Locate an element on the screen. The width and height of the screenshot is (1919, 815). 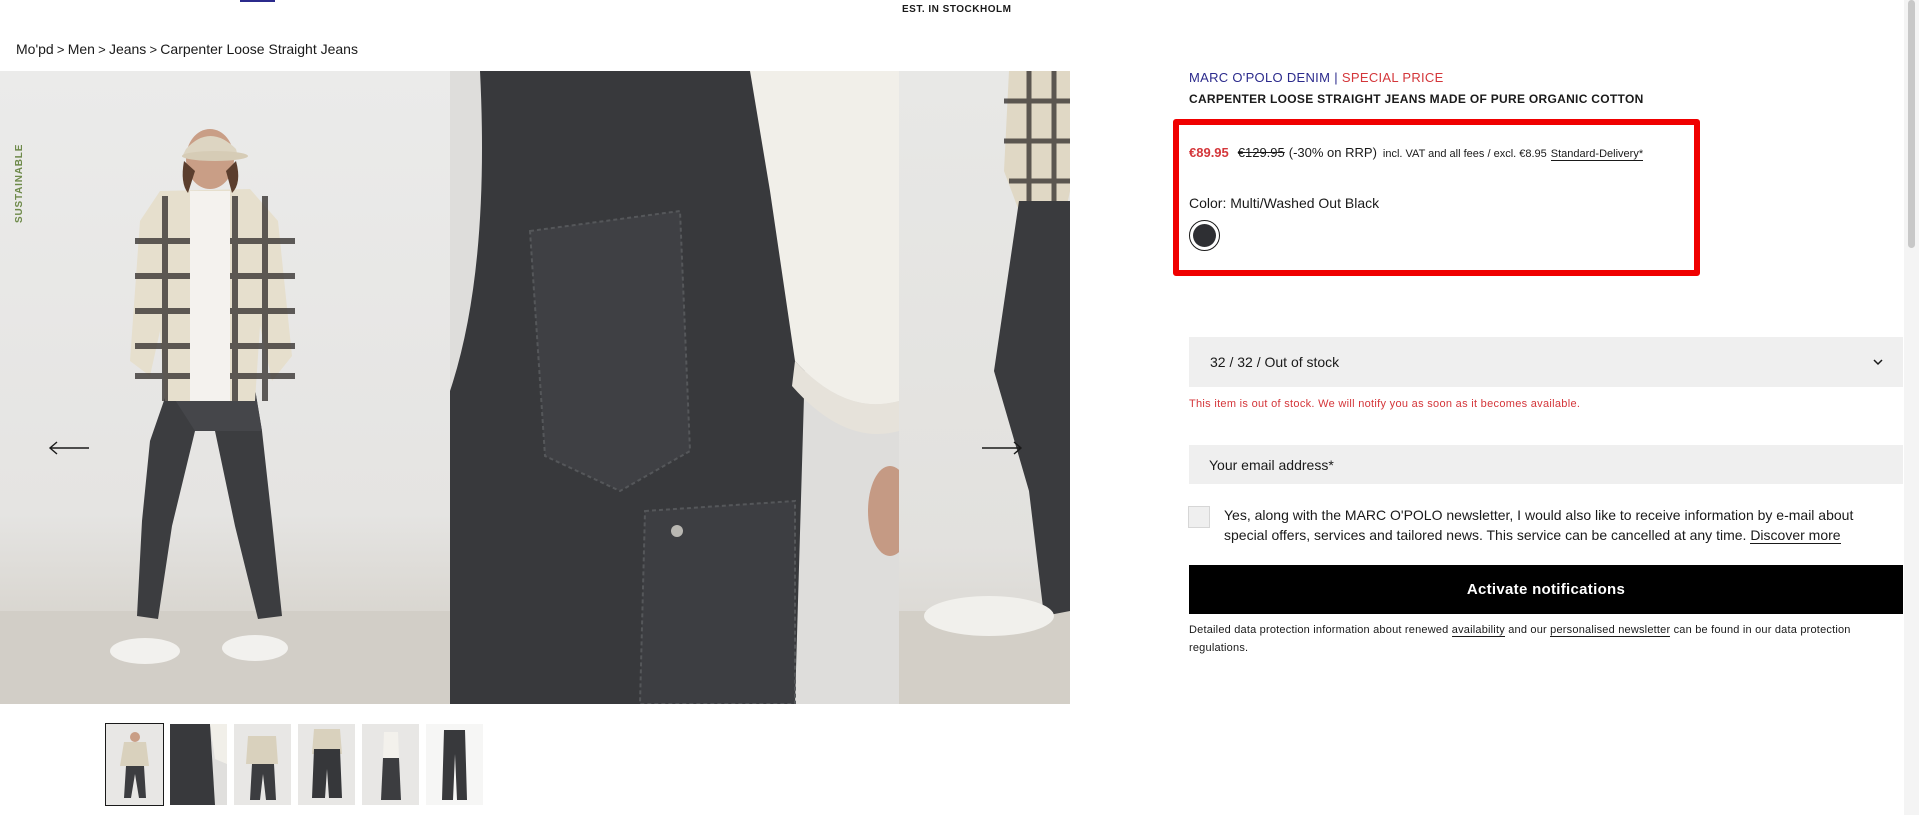
arrow-left-icon is located at coordinates (68, 448).